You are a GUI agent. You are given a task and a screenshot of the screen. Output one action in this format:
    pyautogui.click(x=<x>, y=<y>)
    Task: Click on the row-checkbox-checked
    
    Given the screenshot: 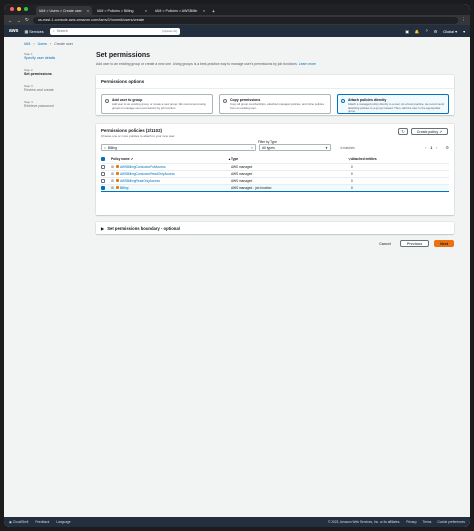 What is the action you would take?
    pyautogui.click(x=103, y=187)
    